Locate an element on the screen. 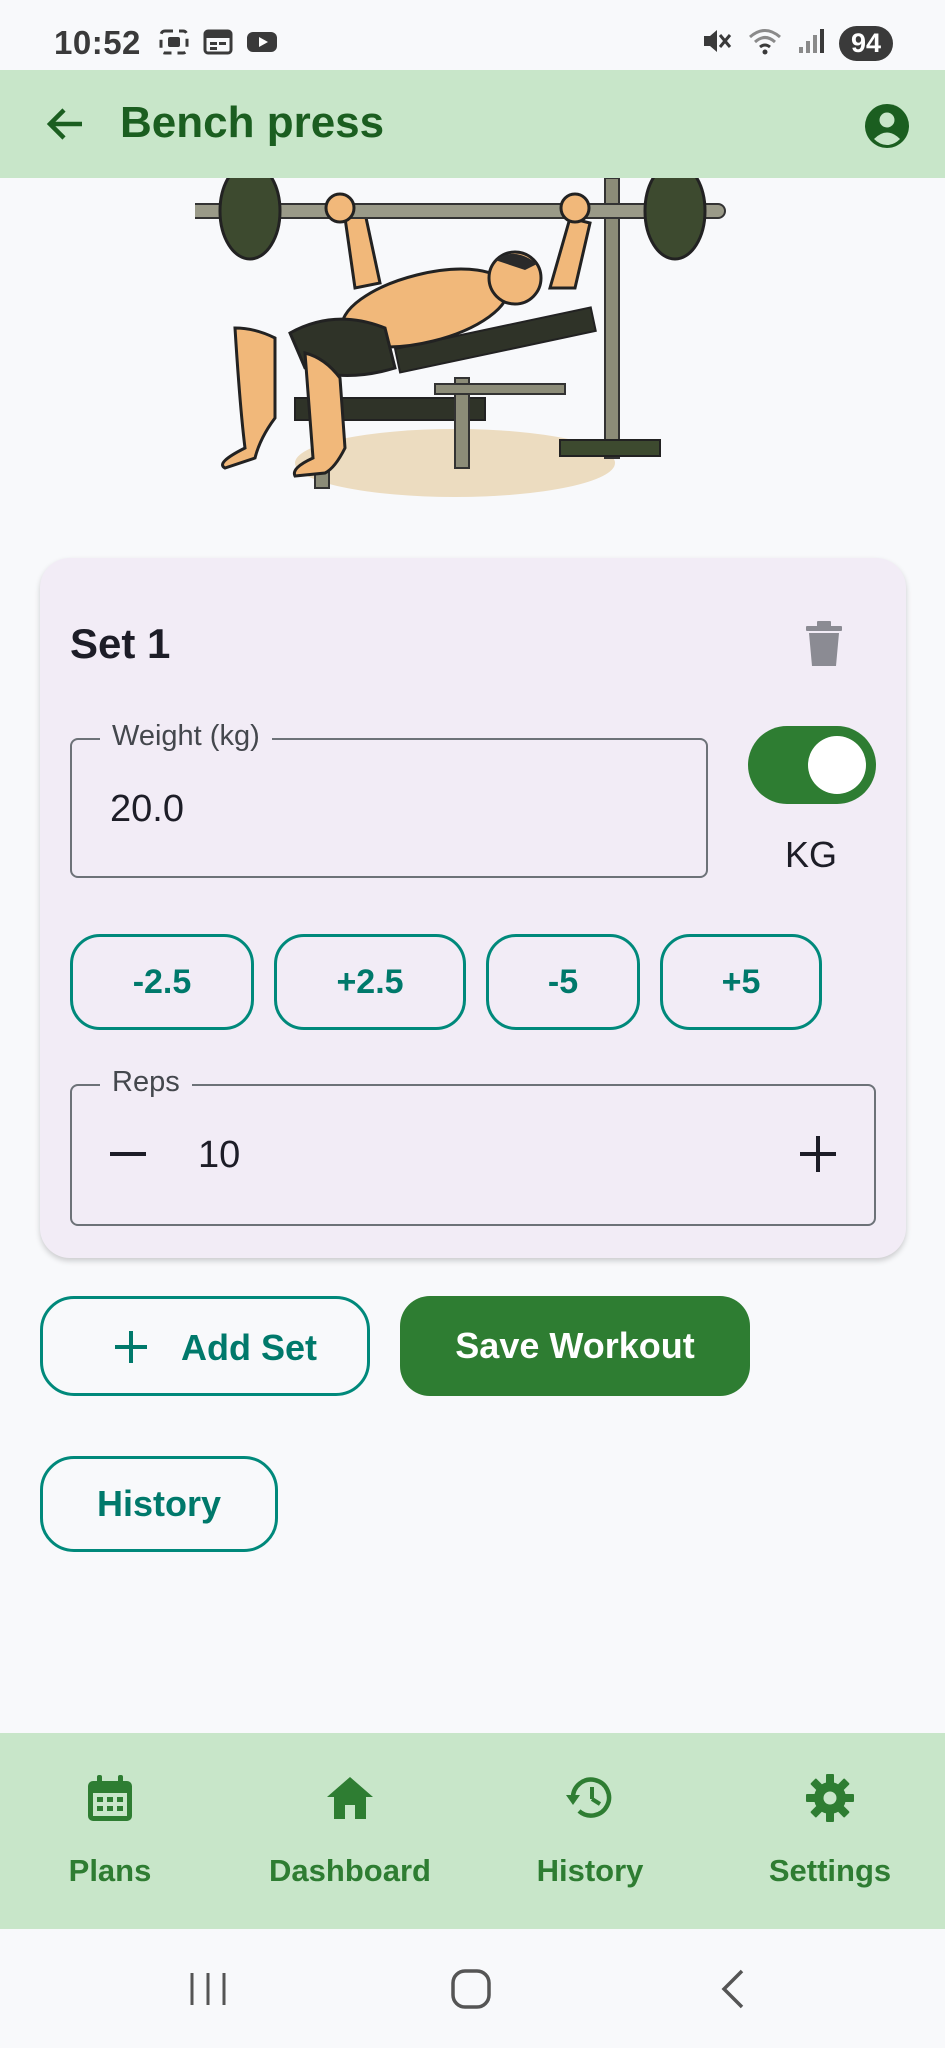  history-icon is located at coordinates (589, 1797).